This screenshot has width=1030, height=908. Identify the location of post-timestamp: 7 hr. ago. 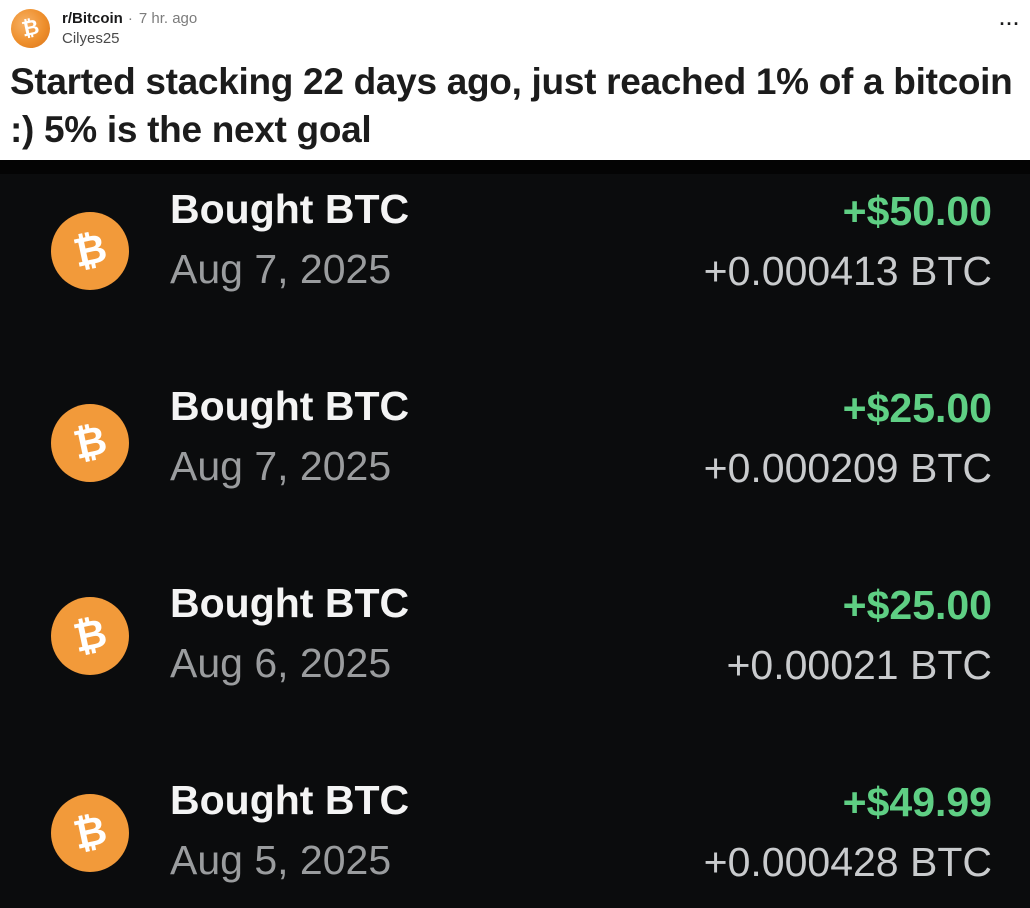
(168, 18).